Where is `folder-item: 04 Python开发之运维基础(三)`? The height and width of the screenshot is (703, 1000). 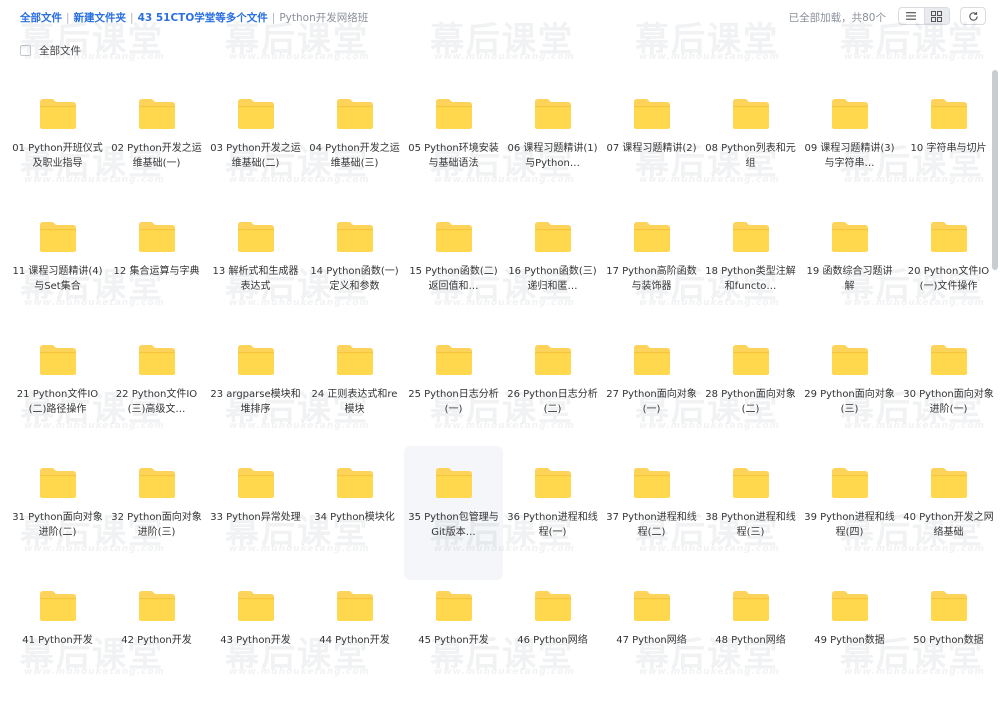 folder-item: 04 Python开发之运维基础(三) is located at coordinates (354, 149).